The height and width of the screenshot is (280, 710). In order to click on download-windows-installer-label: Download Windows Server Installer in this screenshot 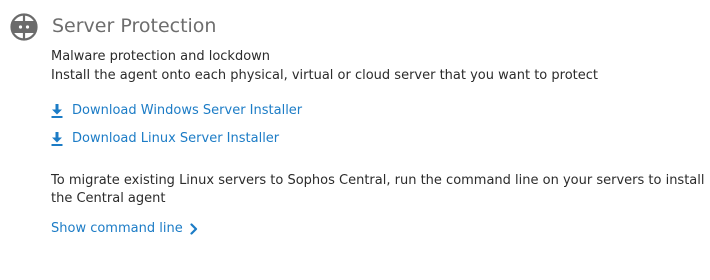, I will do `click(187, 110)`.